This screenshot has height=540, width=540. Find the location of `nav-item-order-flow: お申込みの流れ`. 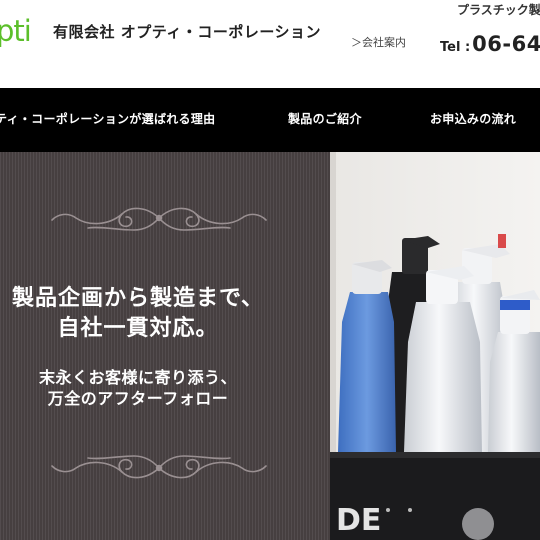

nav-item-order-flow: お申込みの流れ is located at coordinates (473, 119).